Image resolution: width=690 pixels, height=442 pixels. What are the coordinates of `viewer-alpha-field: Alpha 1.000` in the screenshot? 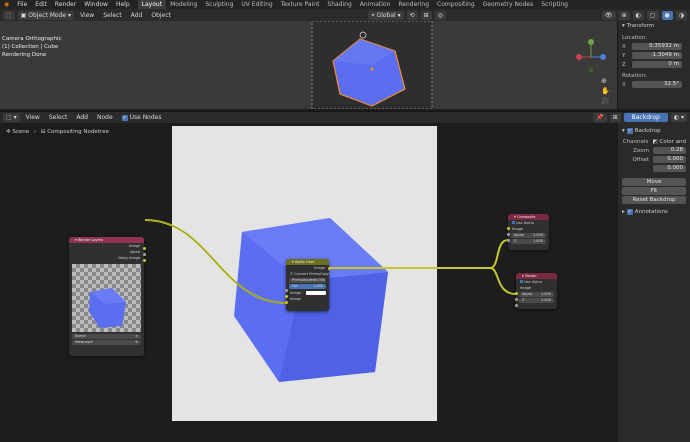 It's located at (536, 294).